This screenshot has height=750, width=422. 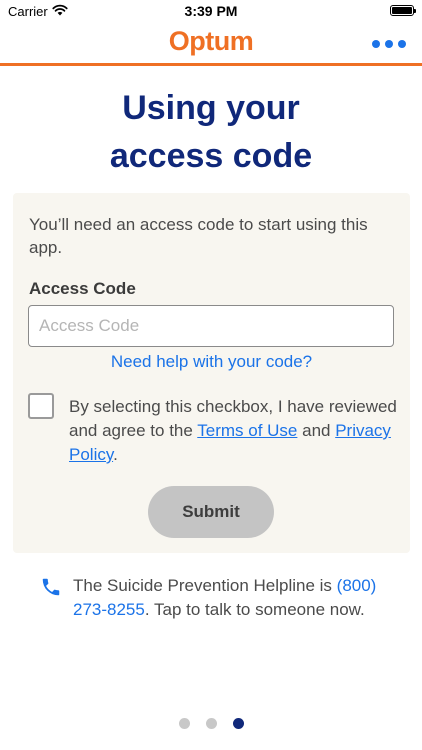 I want to click on status-time: 3:39 PM, so click(x=211, y=11).